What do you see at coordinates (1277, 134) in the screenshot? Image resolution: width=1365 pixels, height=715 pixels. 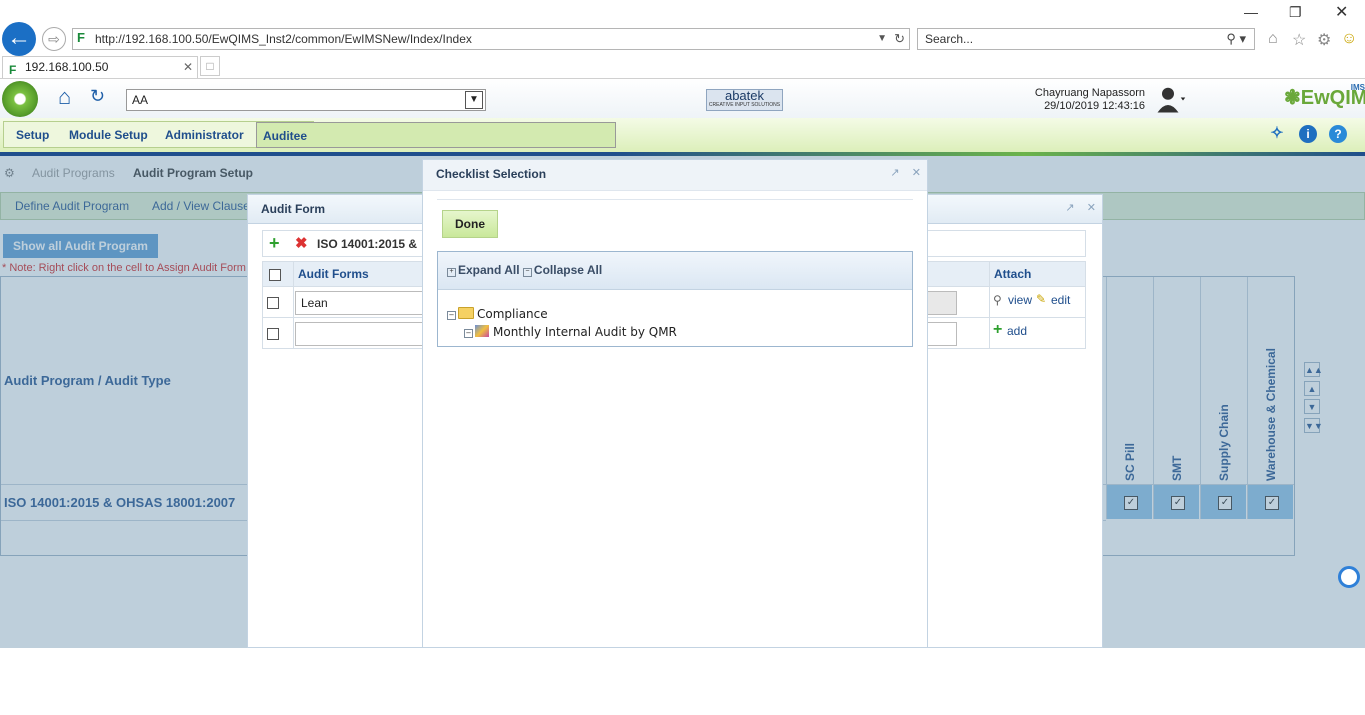 I see `pin-icon: ✧` at bounding box center [1277, 134].